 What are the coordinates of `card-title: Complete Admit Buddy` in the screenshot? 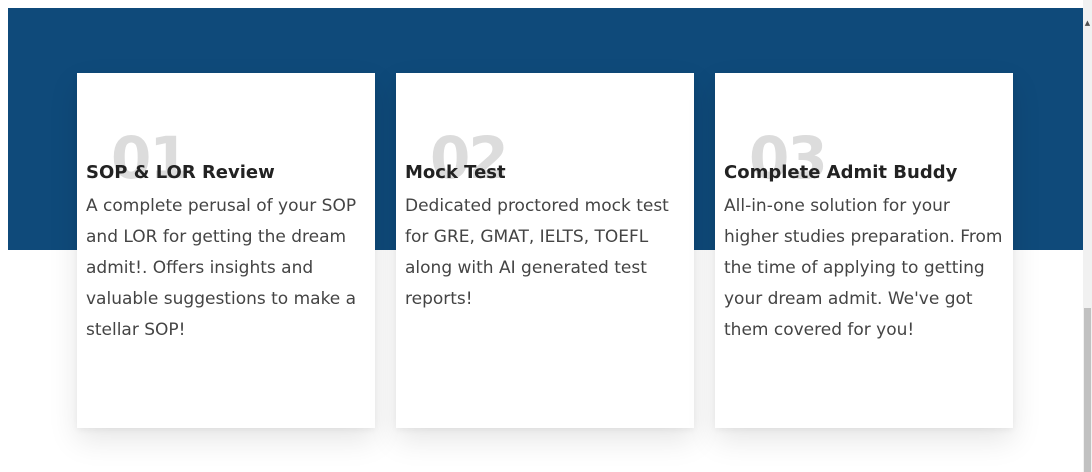 It's located at (841, 172).